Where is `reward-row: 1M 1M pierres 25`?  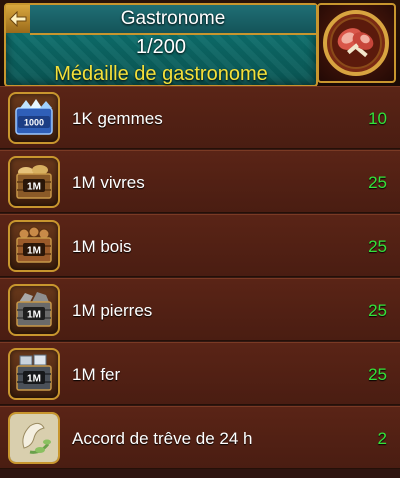
reward-row: 1M 1M pierres 25 is located at coordinates (200, 309).